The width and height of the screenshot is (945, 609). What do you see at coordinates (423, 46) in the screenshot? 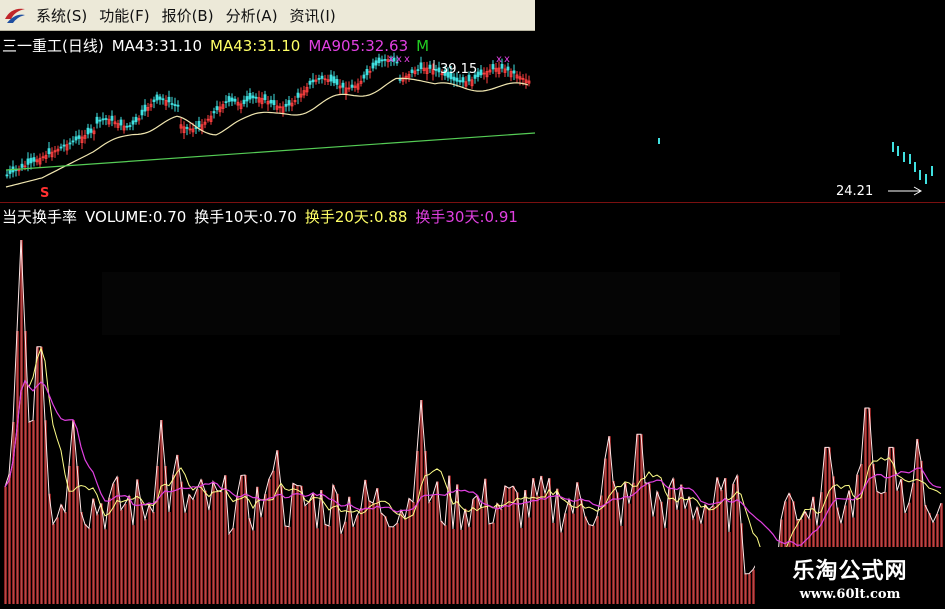
I see `ma-label-4: M` at bounding box center [423, 46].